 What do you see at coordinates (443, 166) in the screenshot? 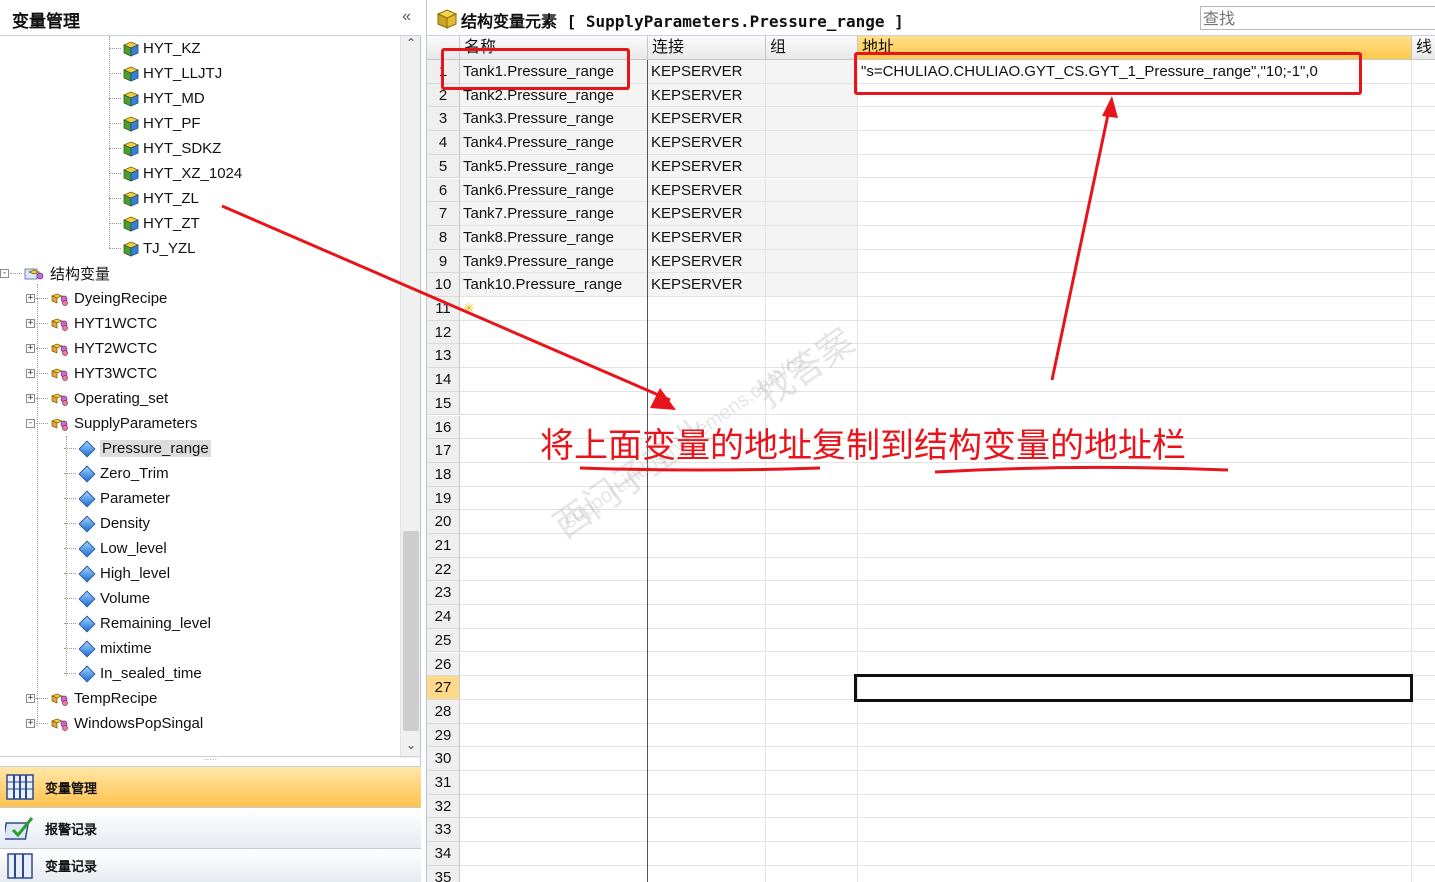
I see `row-number: 5` at bounding box center [443, 166].